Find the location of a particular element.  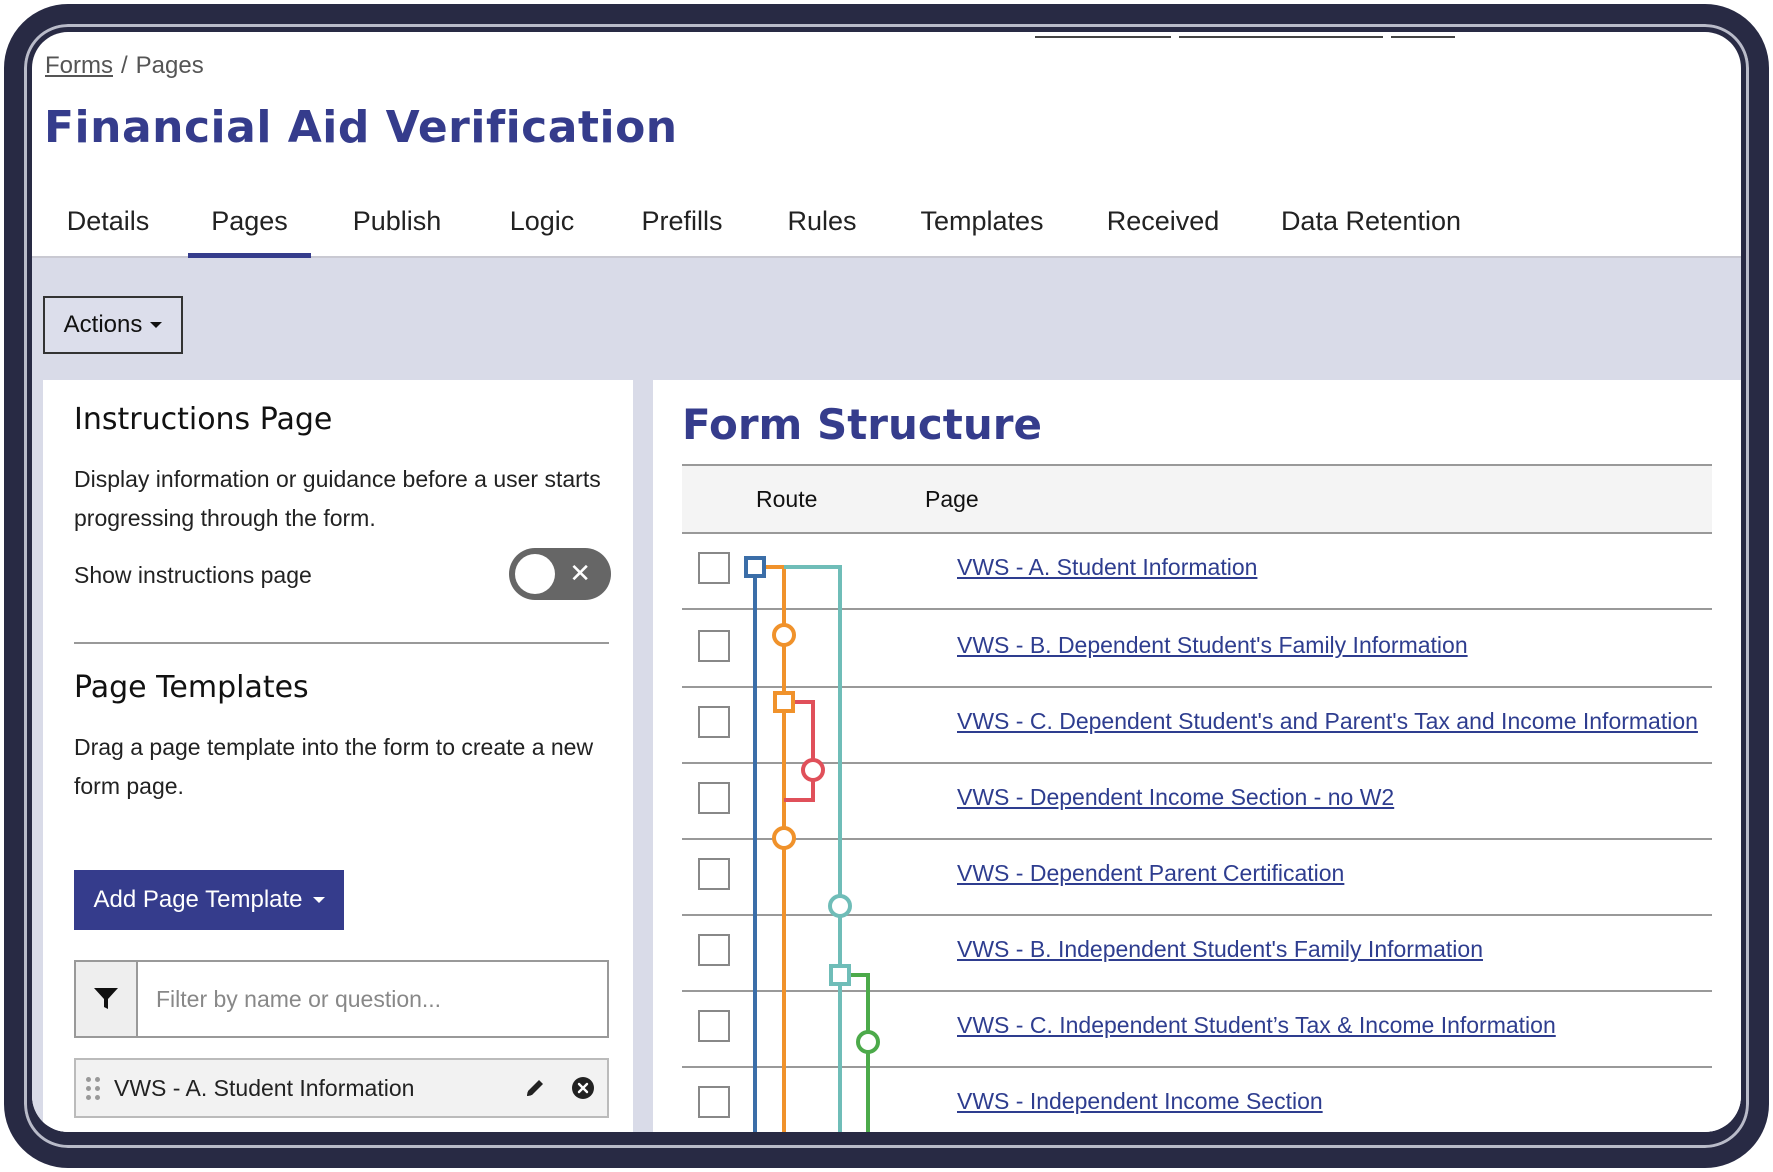

route-diagram is located at coordinates (812, 844).